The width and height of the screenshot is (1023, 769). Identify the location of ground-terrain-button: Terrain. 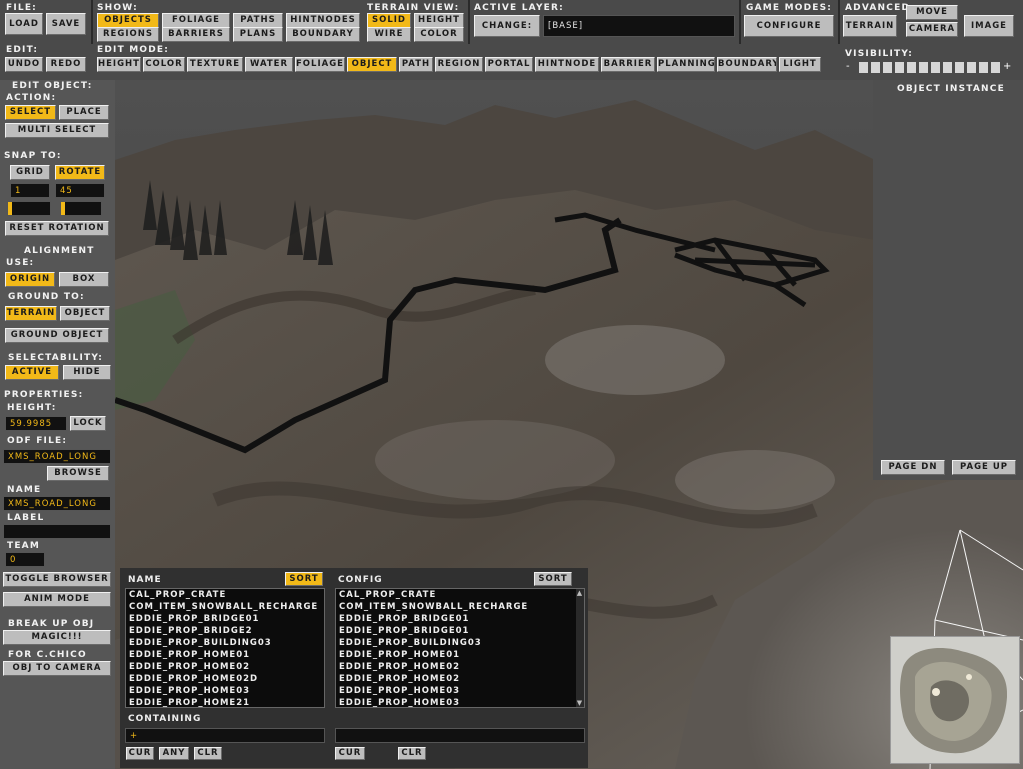
(31, 313).